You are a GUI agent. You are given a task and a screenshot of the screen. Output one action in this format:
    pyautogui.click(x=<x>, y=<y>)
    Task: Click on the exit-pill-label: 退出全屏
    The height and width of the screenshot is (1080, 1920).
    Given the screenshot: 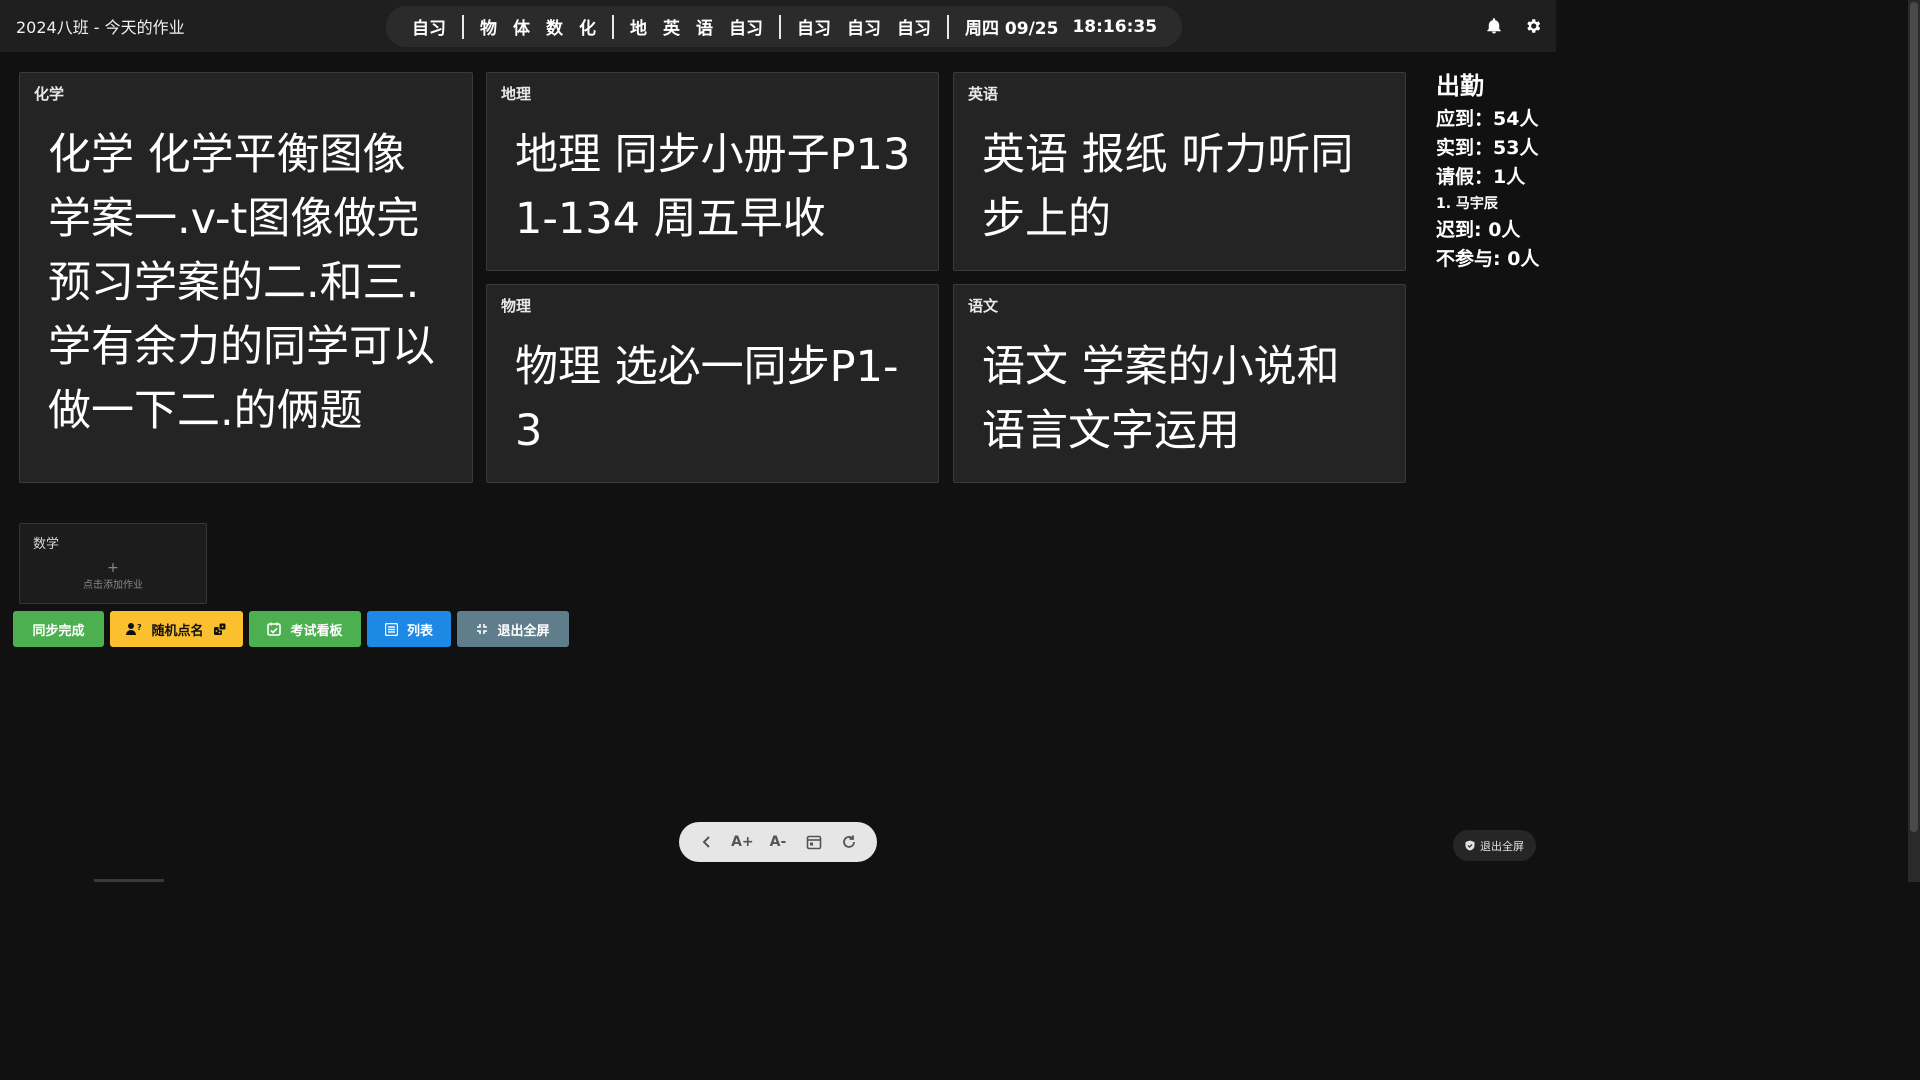 What is the action you would take?
    pyautogui.click(x=1502, y=846)
    